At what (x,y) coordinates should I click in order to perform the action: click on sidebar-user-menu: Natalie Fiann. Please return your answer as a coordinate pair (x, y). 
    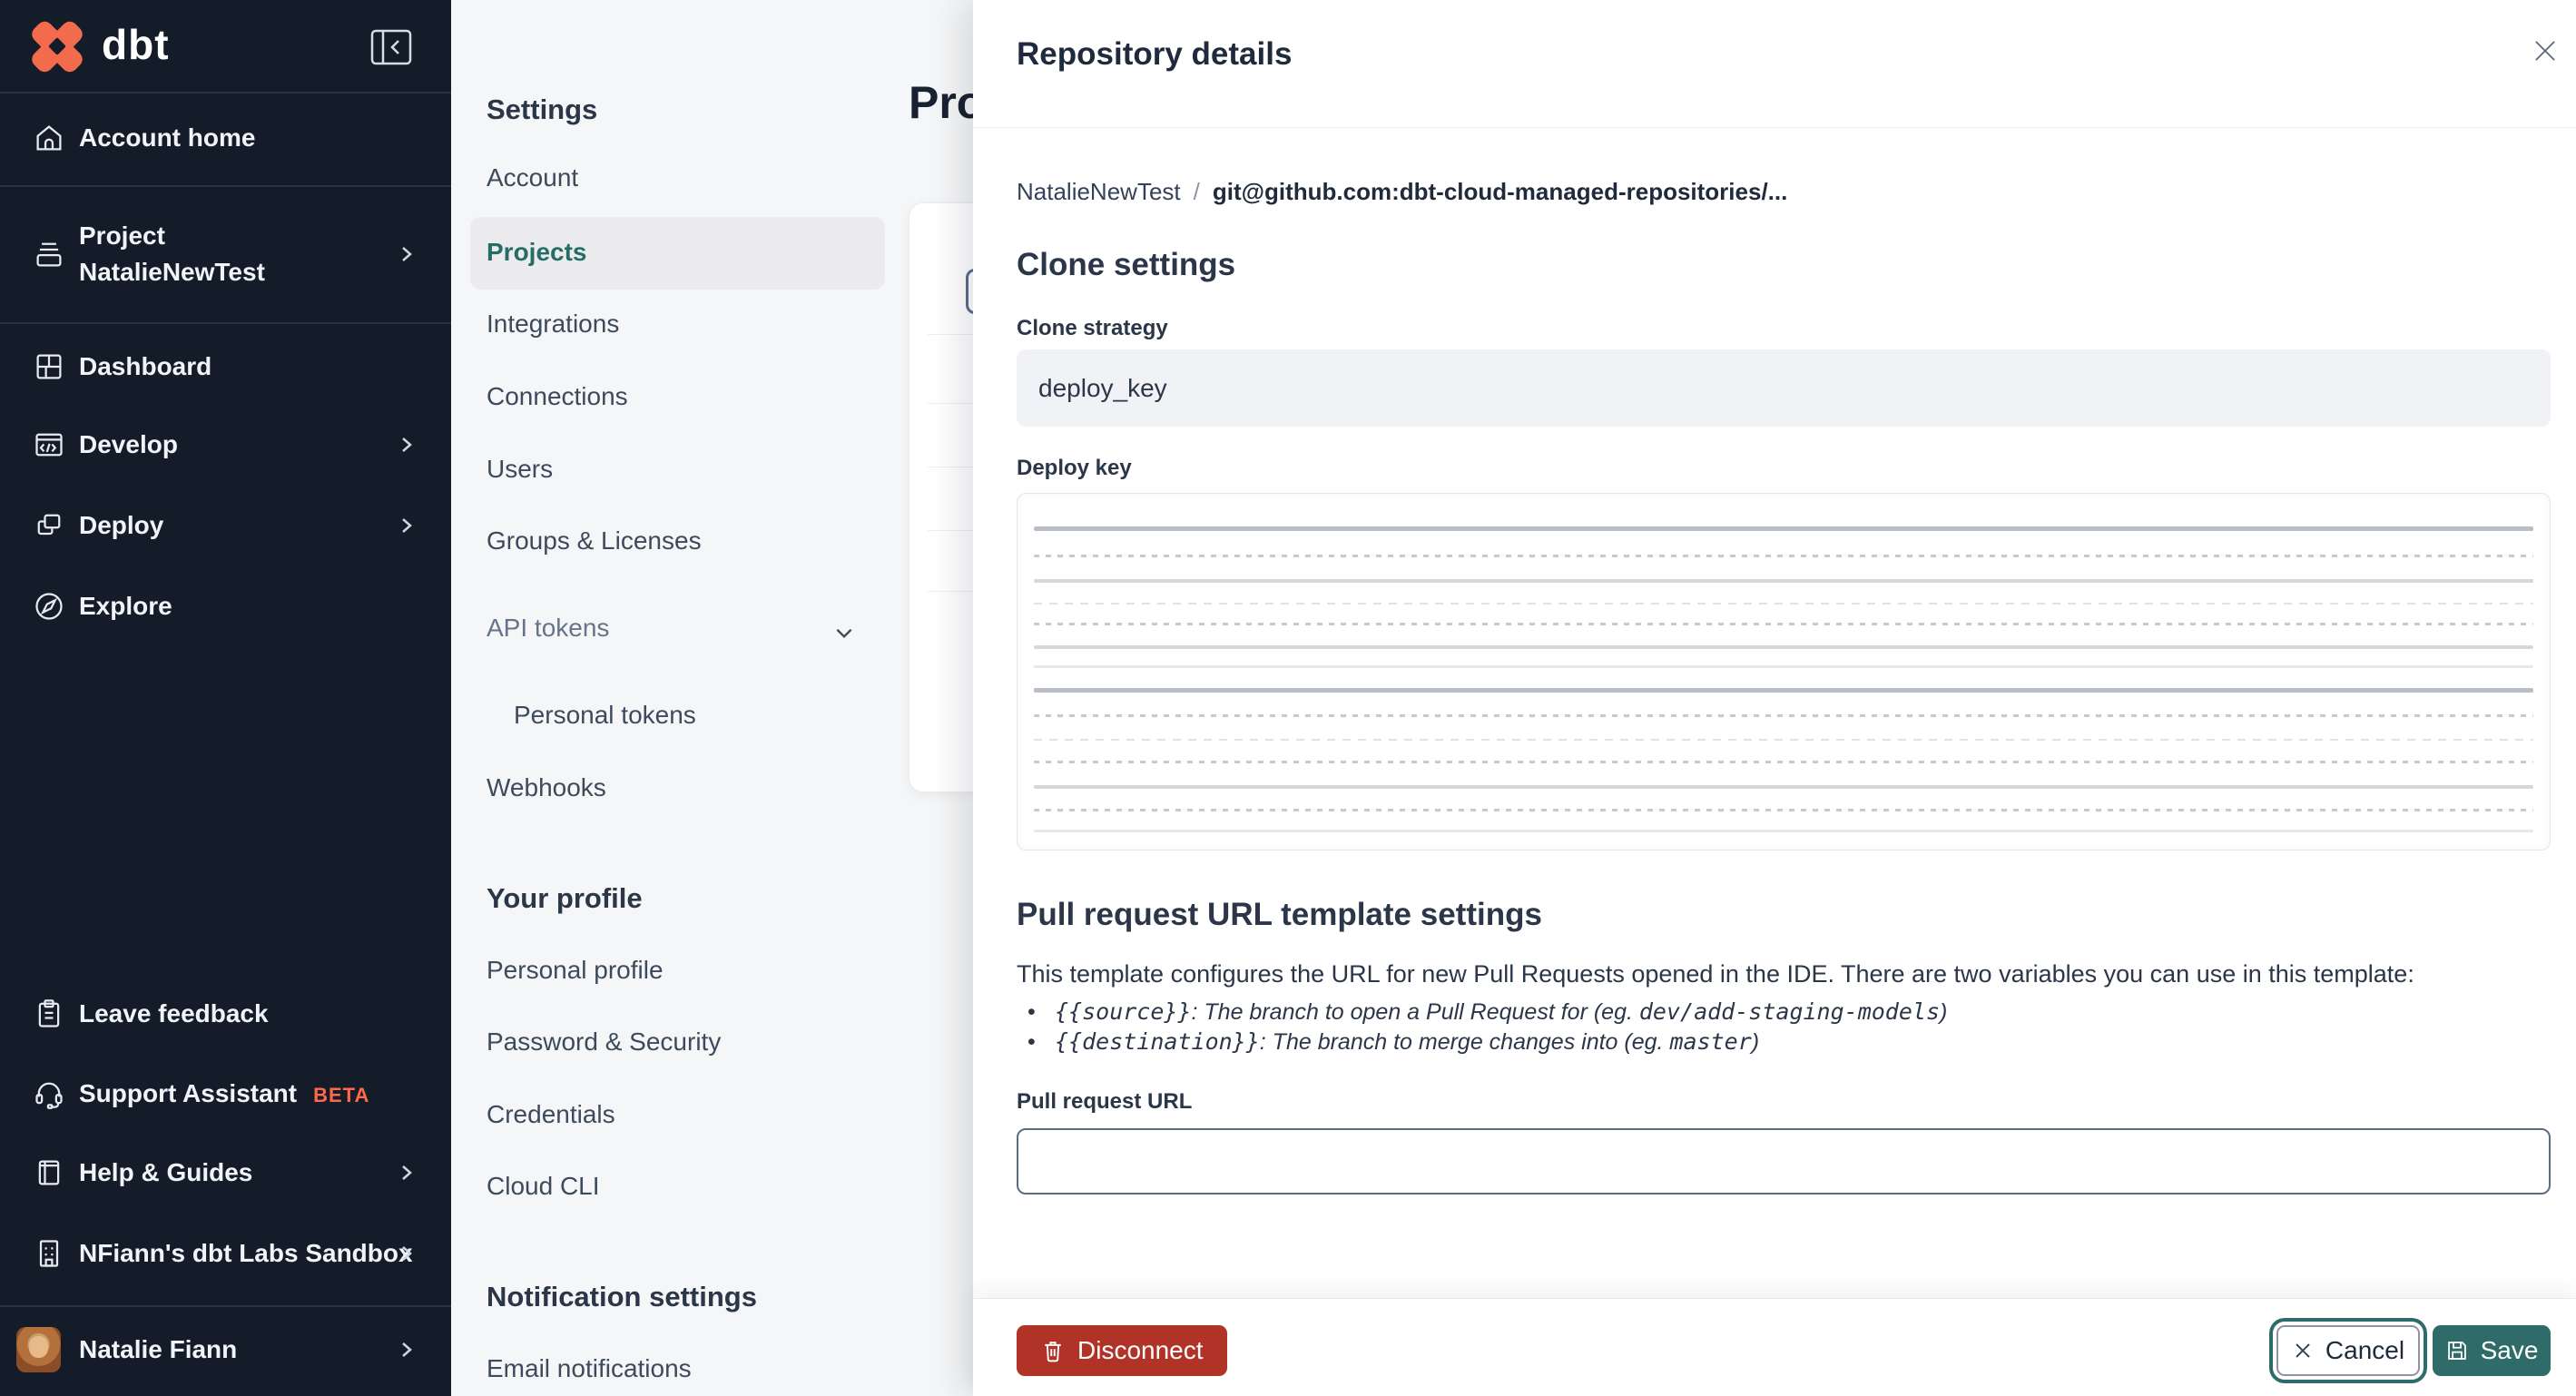
    Looking at the image, I should click on (225, 1349).